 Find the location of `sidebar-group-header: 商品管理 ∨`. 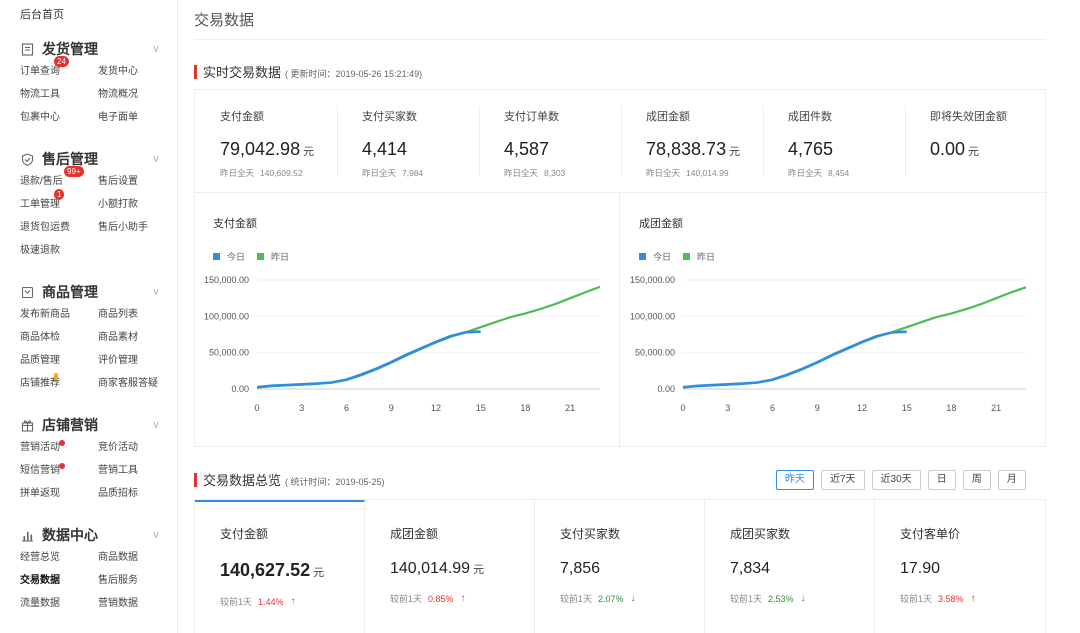

sidebar-group-header: 商品管理 ∨ is located at coordinates (89, 292).